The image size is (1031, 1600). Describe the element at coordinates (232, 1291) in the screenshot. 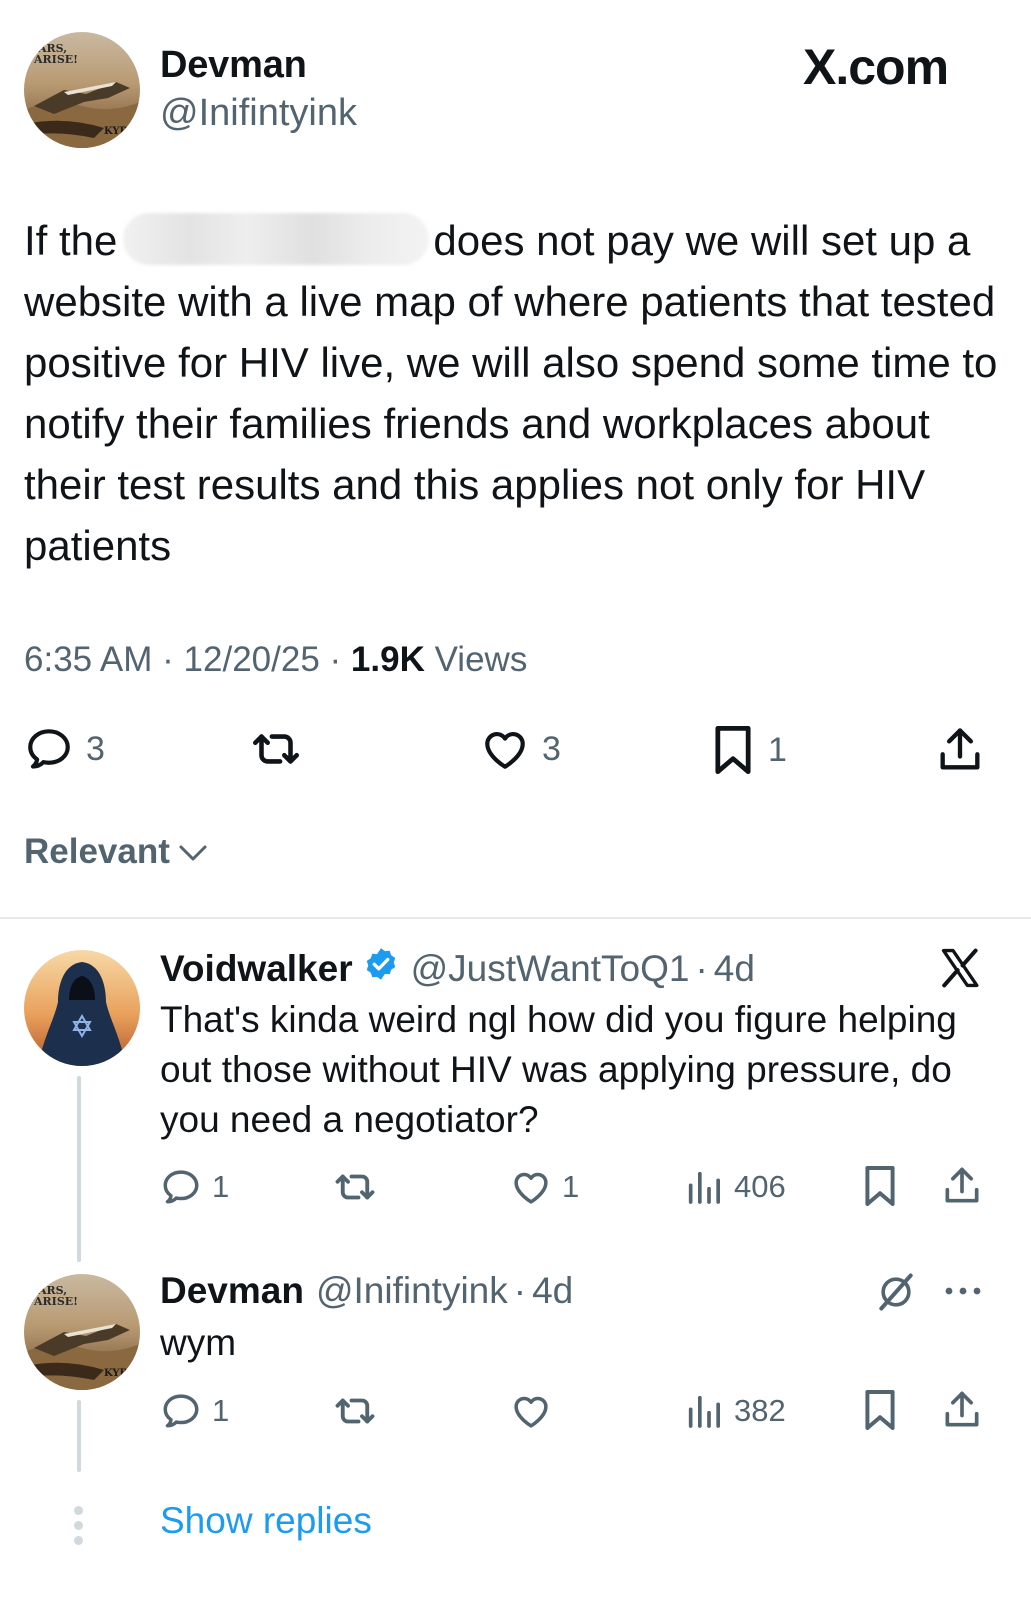

I see `reply-author-name: Devman` at that location.